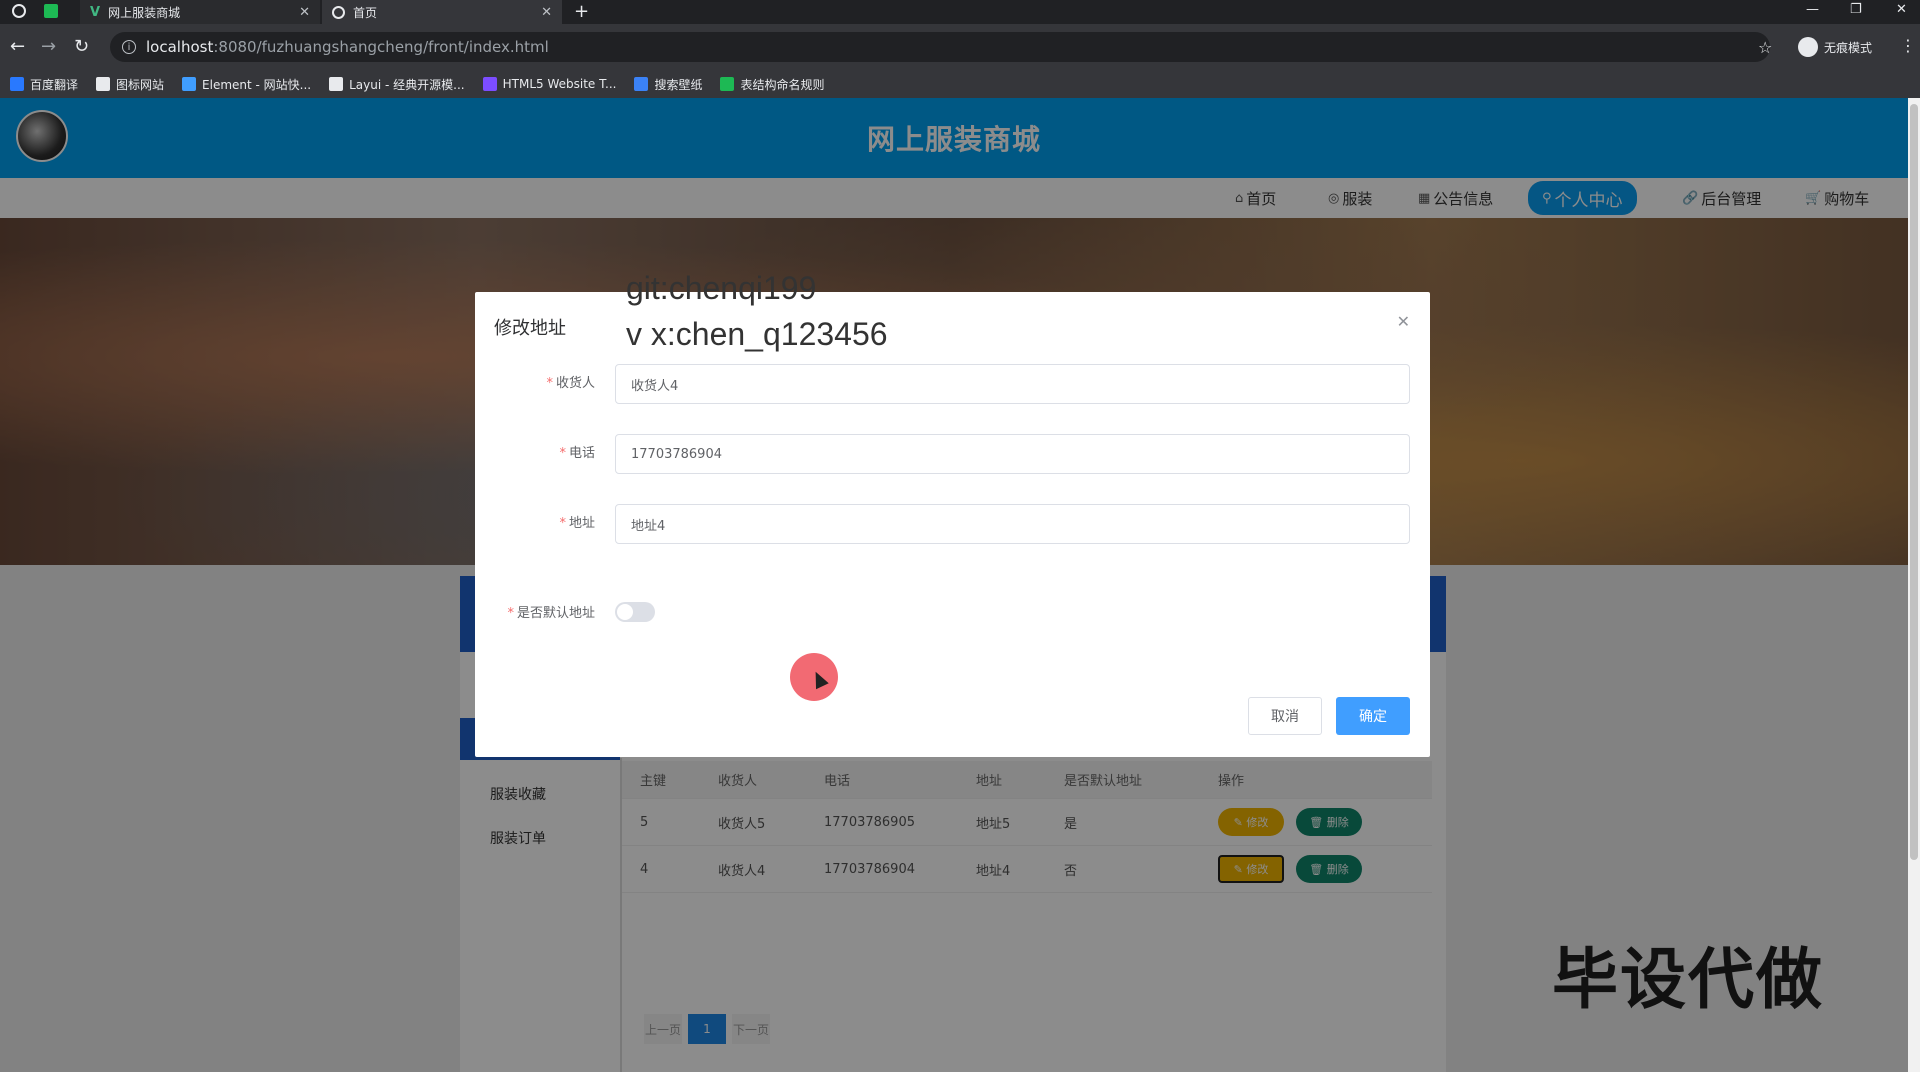 This screenshot has height=1072, width=1920. Describe the element at coordinates (551, 613) in the screenshot. I see `form-label-default: * 是否默认地址` at that location.